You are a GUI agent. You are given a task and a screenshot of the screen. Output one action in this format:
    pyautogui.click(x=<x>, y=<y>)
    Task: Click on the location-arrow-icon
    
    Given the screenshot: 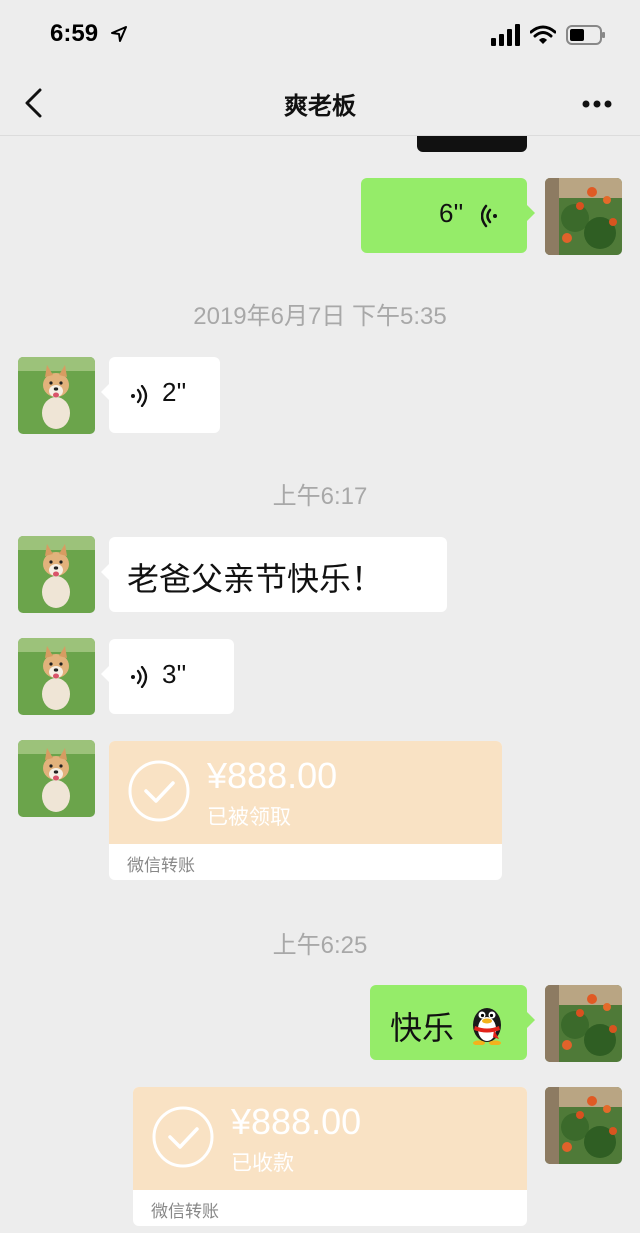 What is the action you would take?
    pyautogui.click(x=119, y=34)
    